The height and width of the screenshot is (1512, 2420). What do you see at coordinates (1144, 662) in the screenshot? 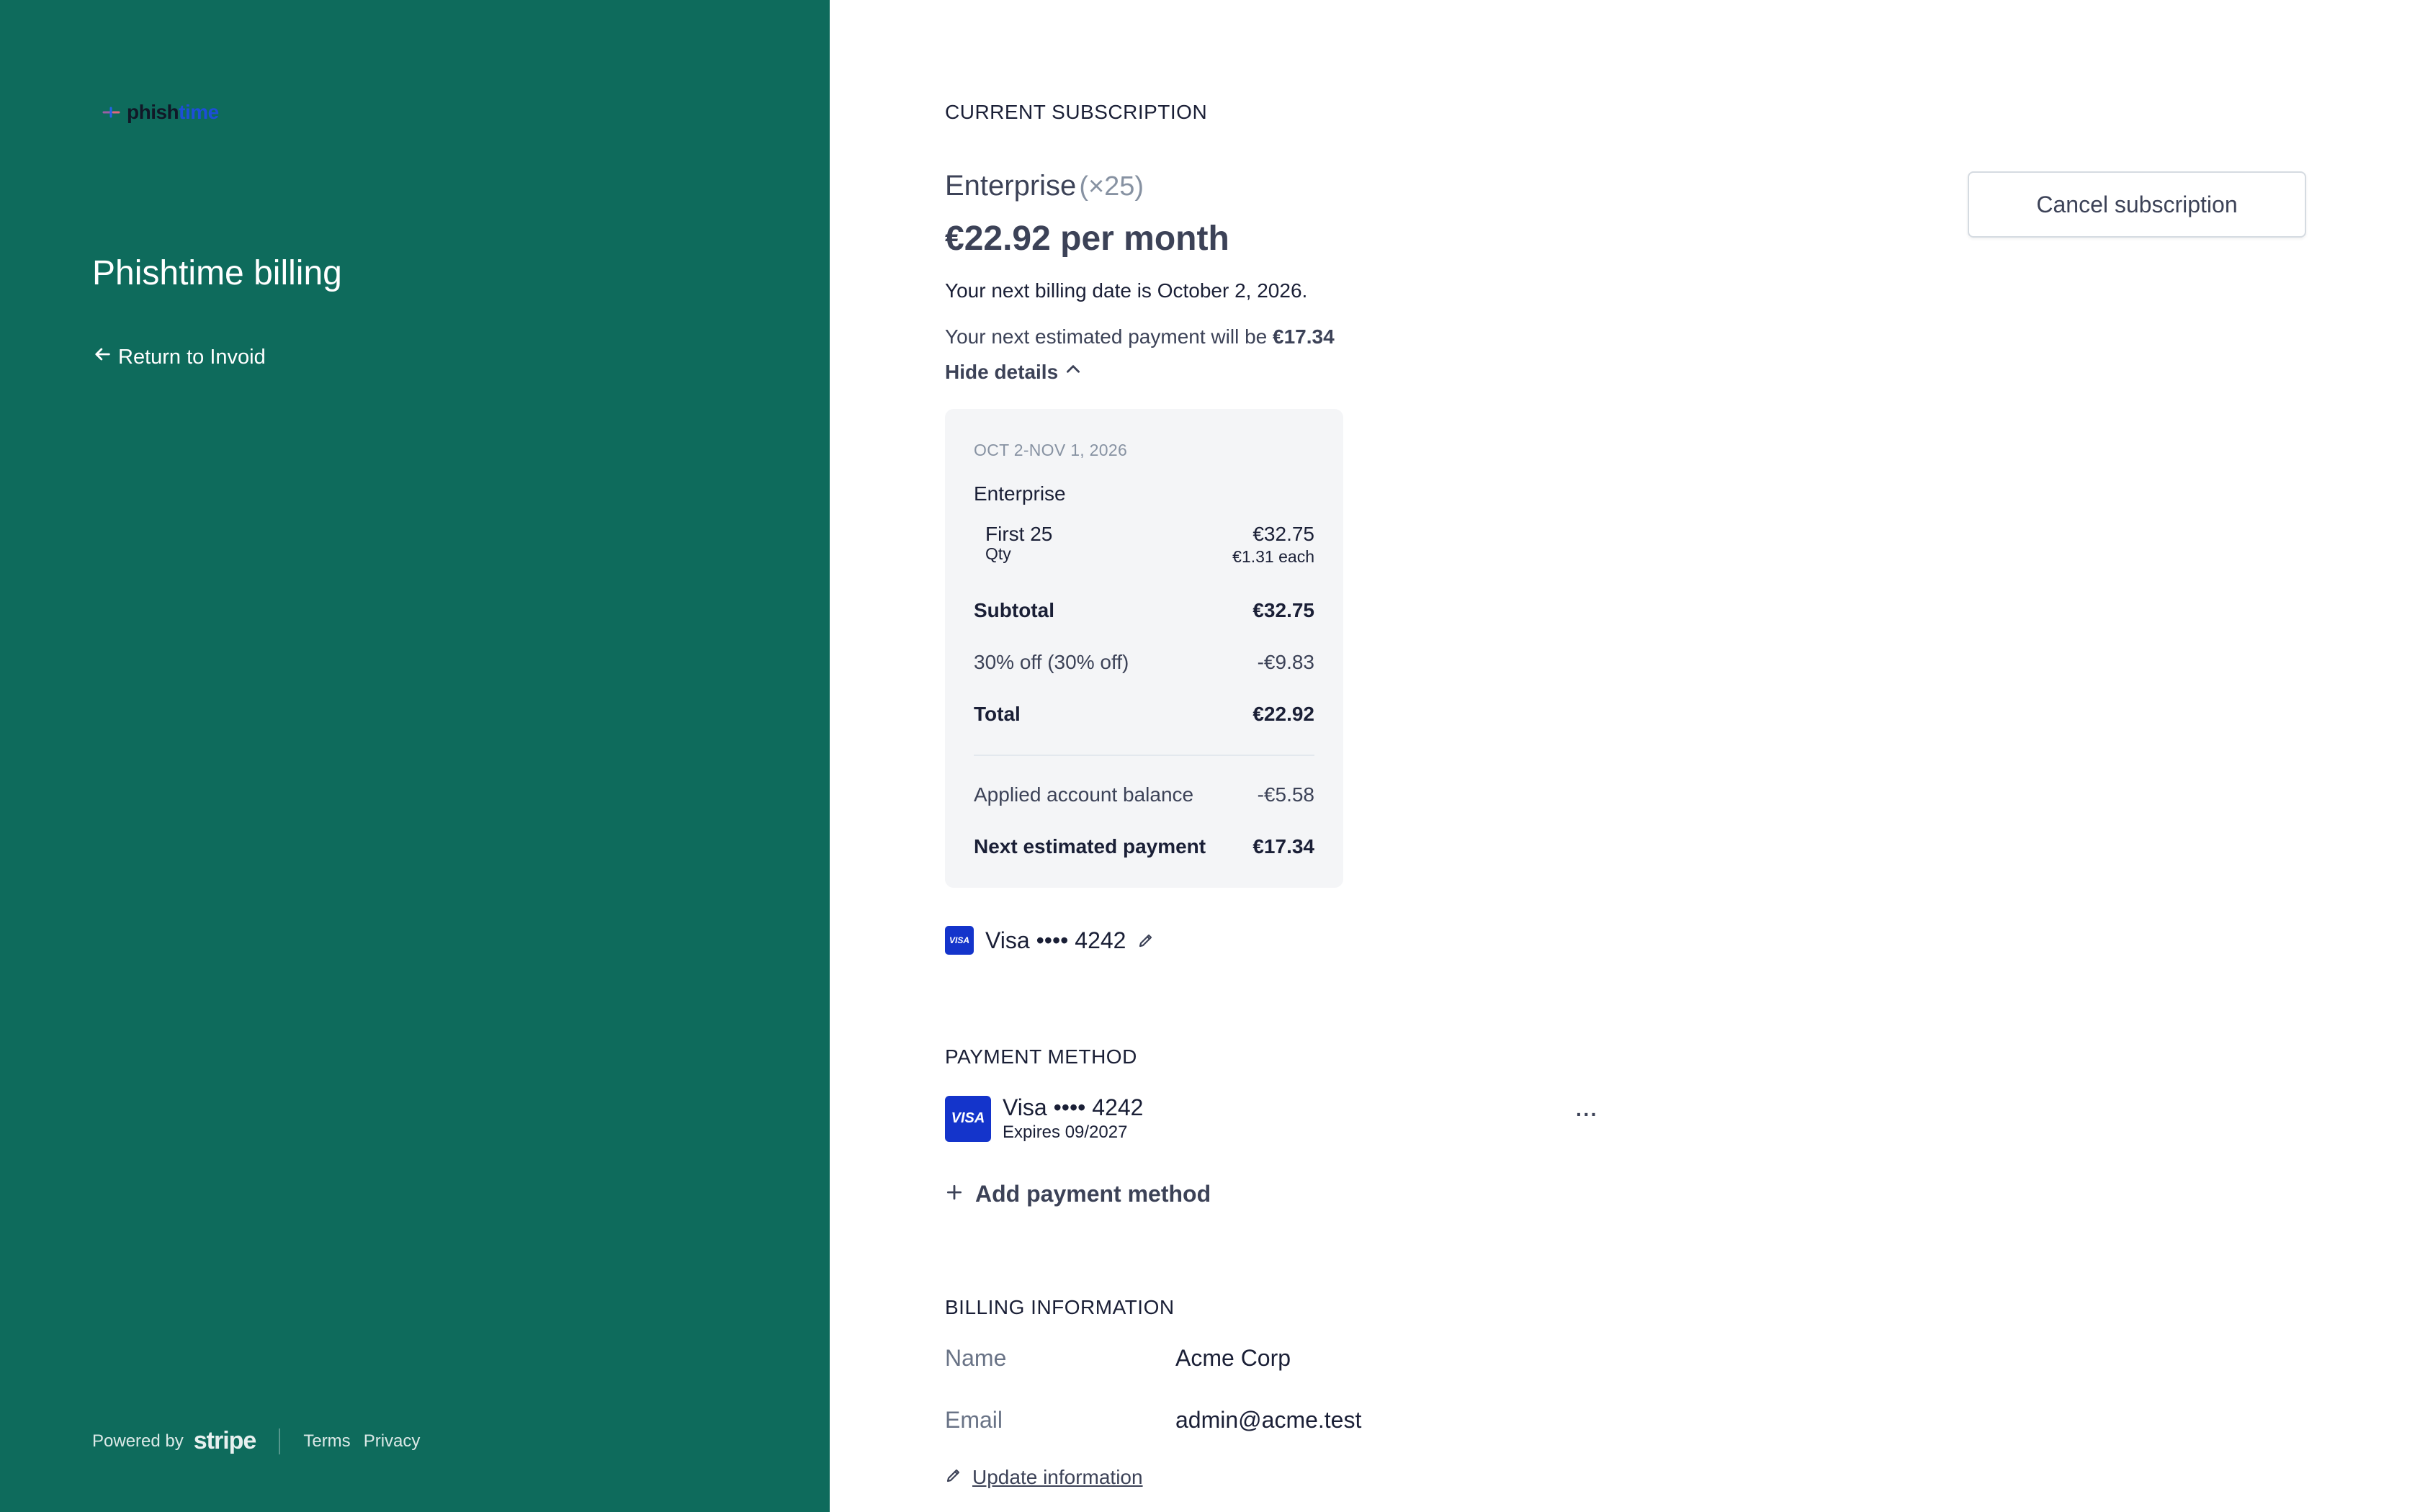
I see `discount-row: 30% off (30% off) -€9.83` at bounding box center [1144, 662].